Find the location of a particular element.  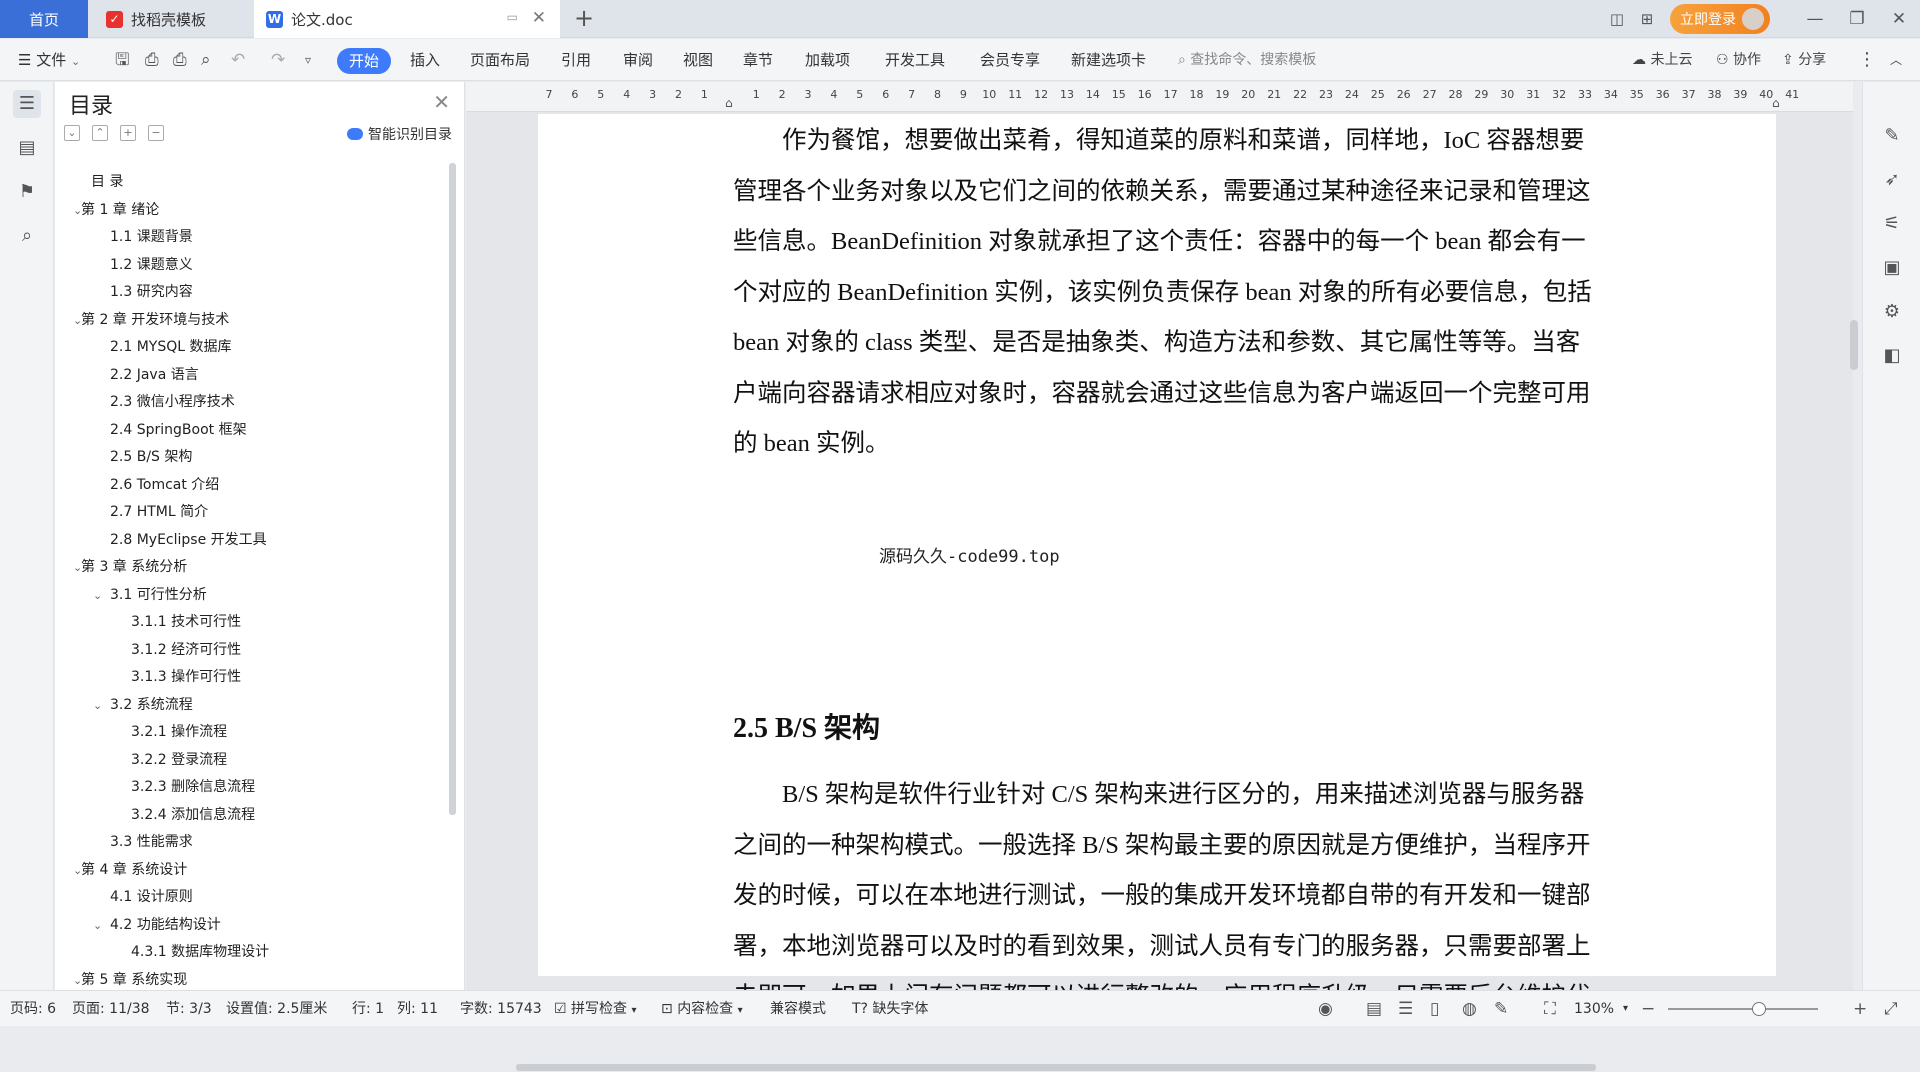

close-window-icon: ✕ is located at coordinates (1899, 19).